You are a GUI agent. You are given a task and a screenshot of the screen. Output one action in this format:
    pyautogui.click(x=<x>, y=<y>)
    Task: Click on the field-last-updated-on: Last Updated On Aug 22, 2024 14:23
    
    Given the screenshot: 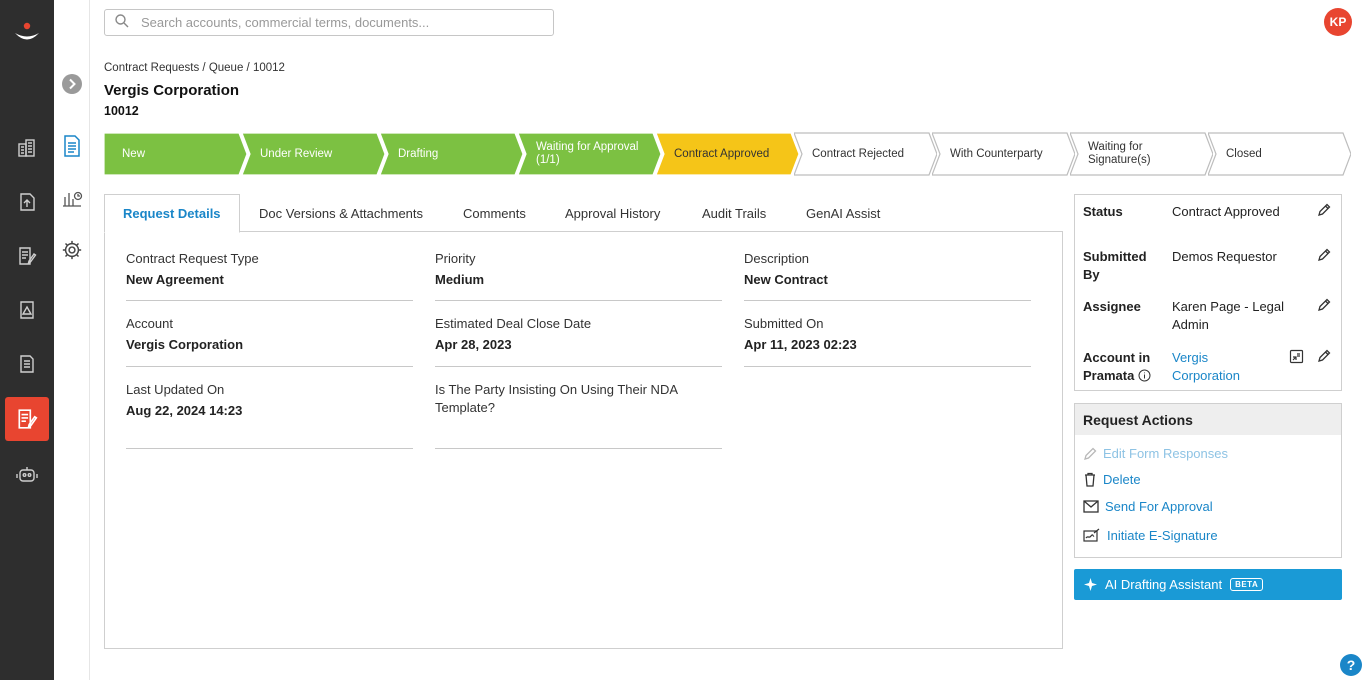 What is the action you would take?
    pyautogui.click(x=269, y=415)
    